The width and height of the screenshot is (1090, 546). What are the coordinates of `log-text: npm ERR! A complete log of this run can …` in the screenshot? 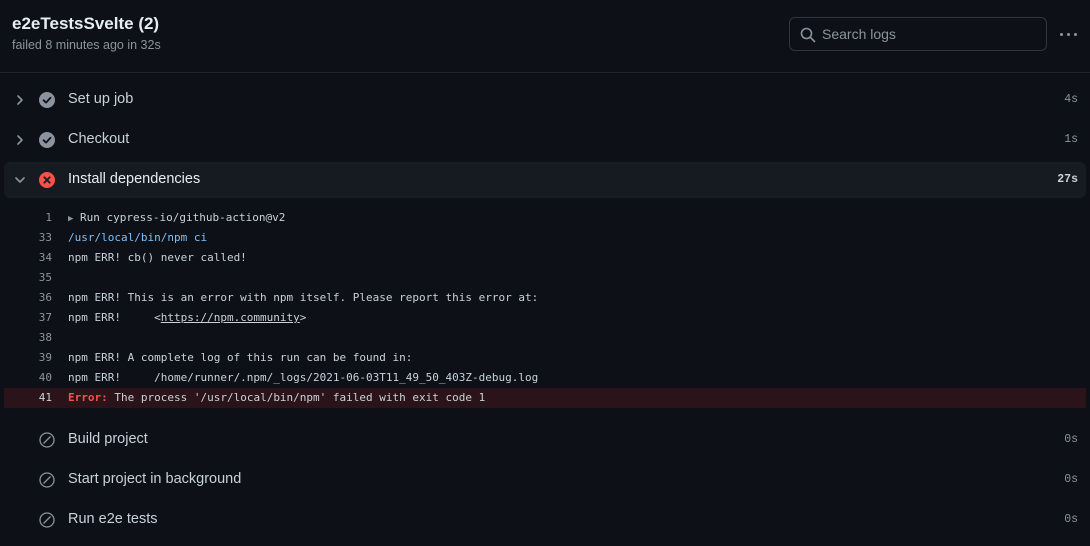 It's located at (240, 357).